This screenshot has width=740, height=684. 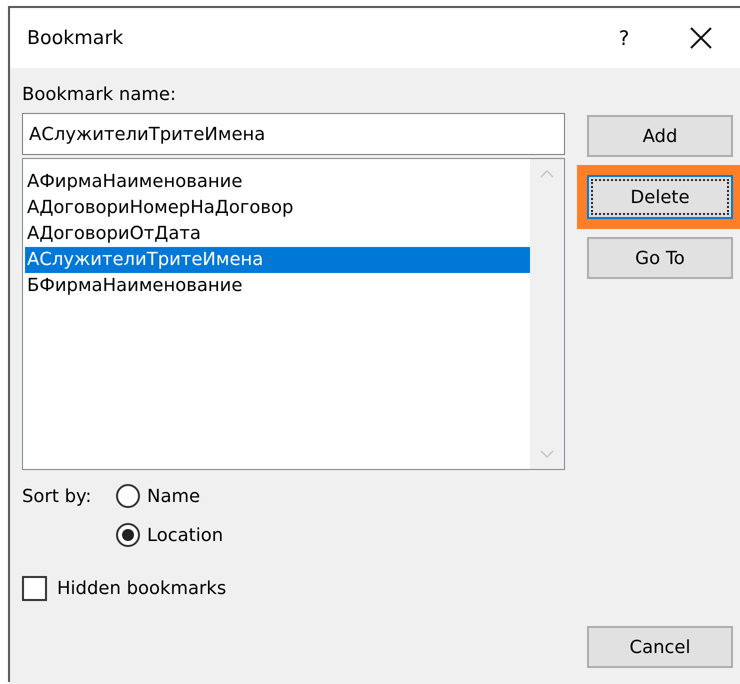 I want to click on cancel-button: Cancel, so click(x=660, y=647).